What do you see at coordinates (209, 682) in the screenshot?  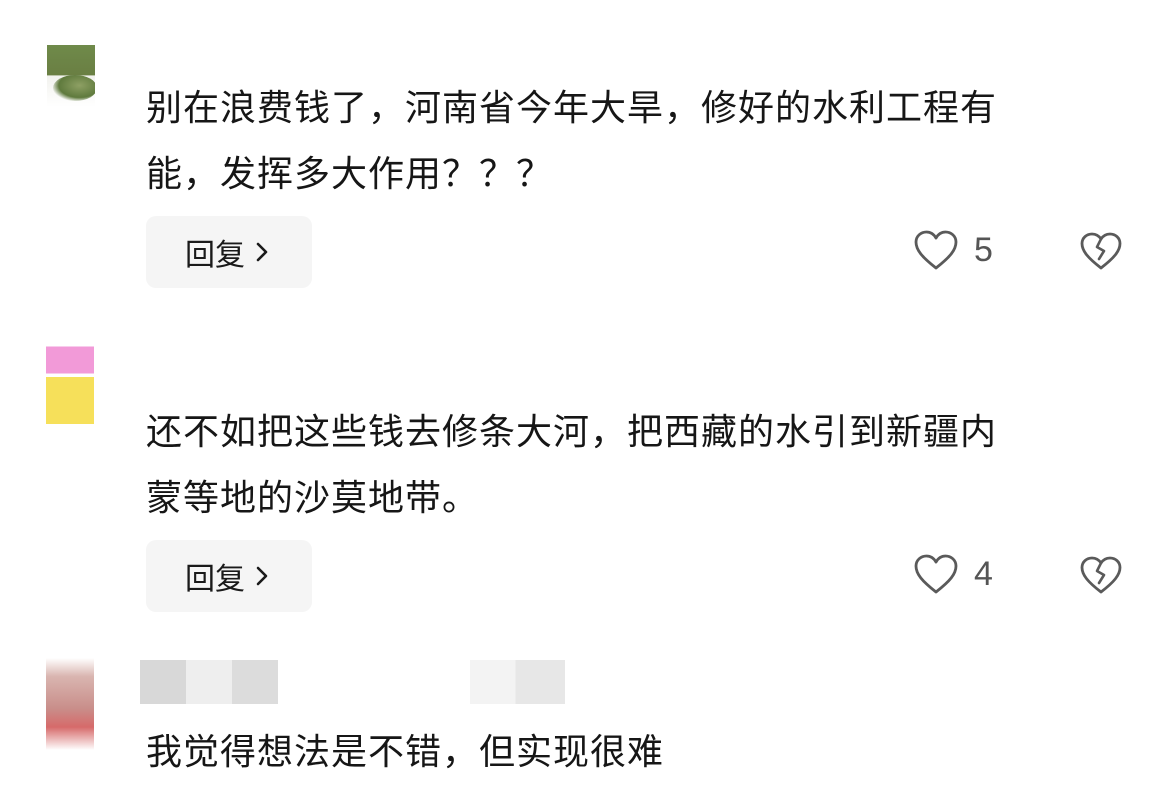 I see `username-redacted` at bounding box center [209, 682].